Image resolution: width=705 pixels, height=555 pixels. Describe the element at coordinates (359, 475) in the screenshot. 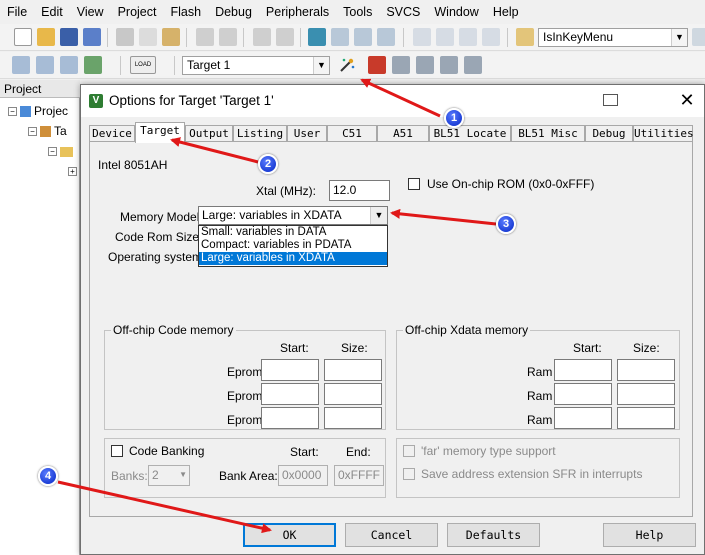

I see `bank-end-input: 0xFFFF` at that location.